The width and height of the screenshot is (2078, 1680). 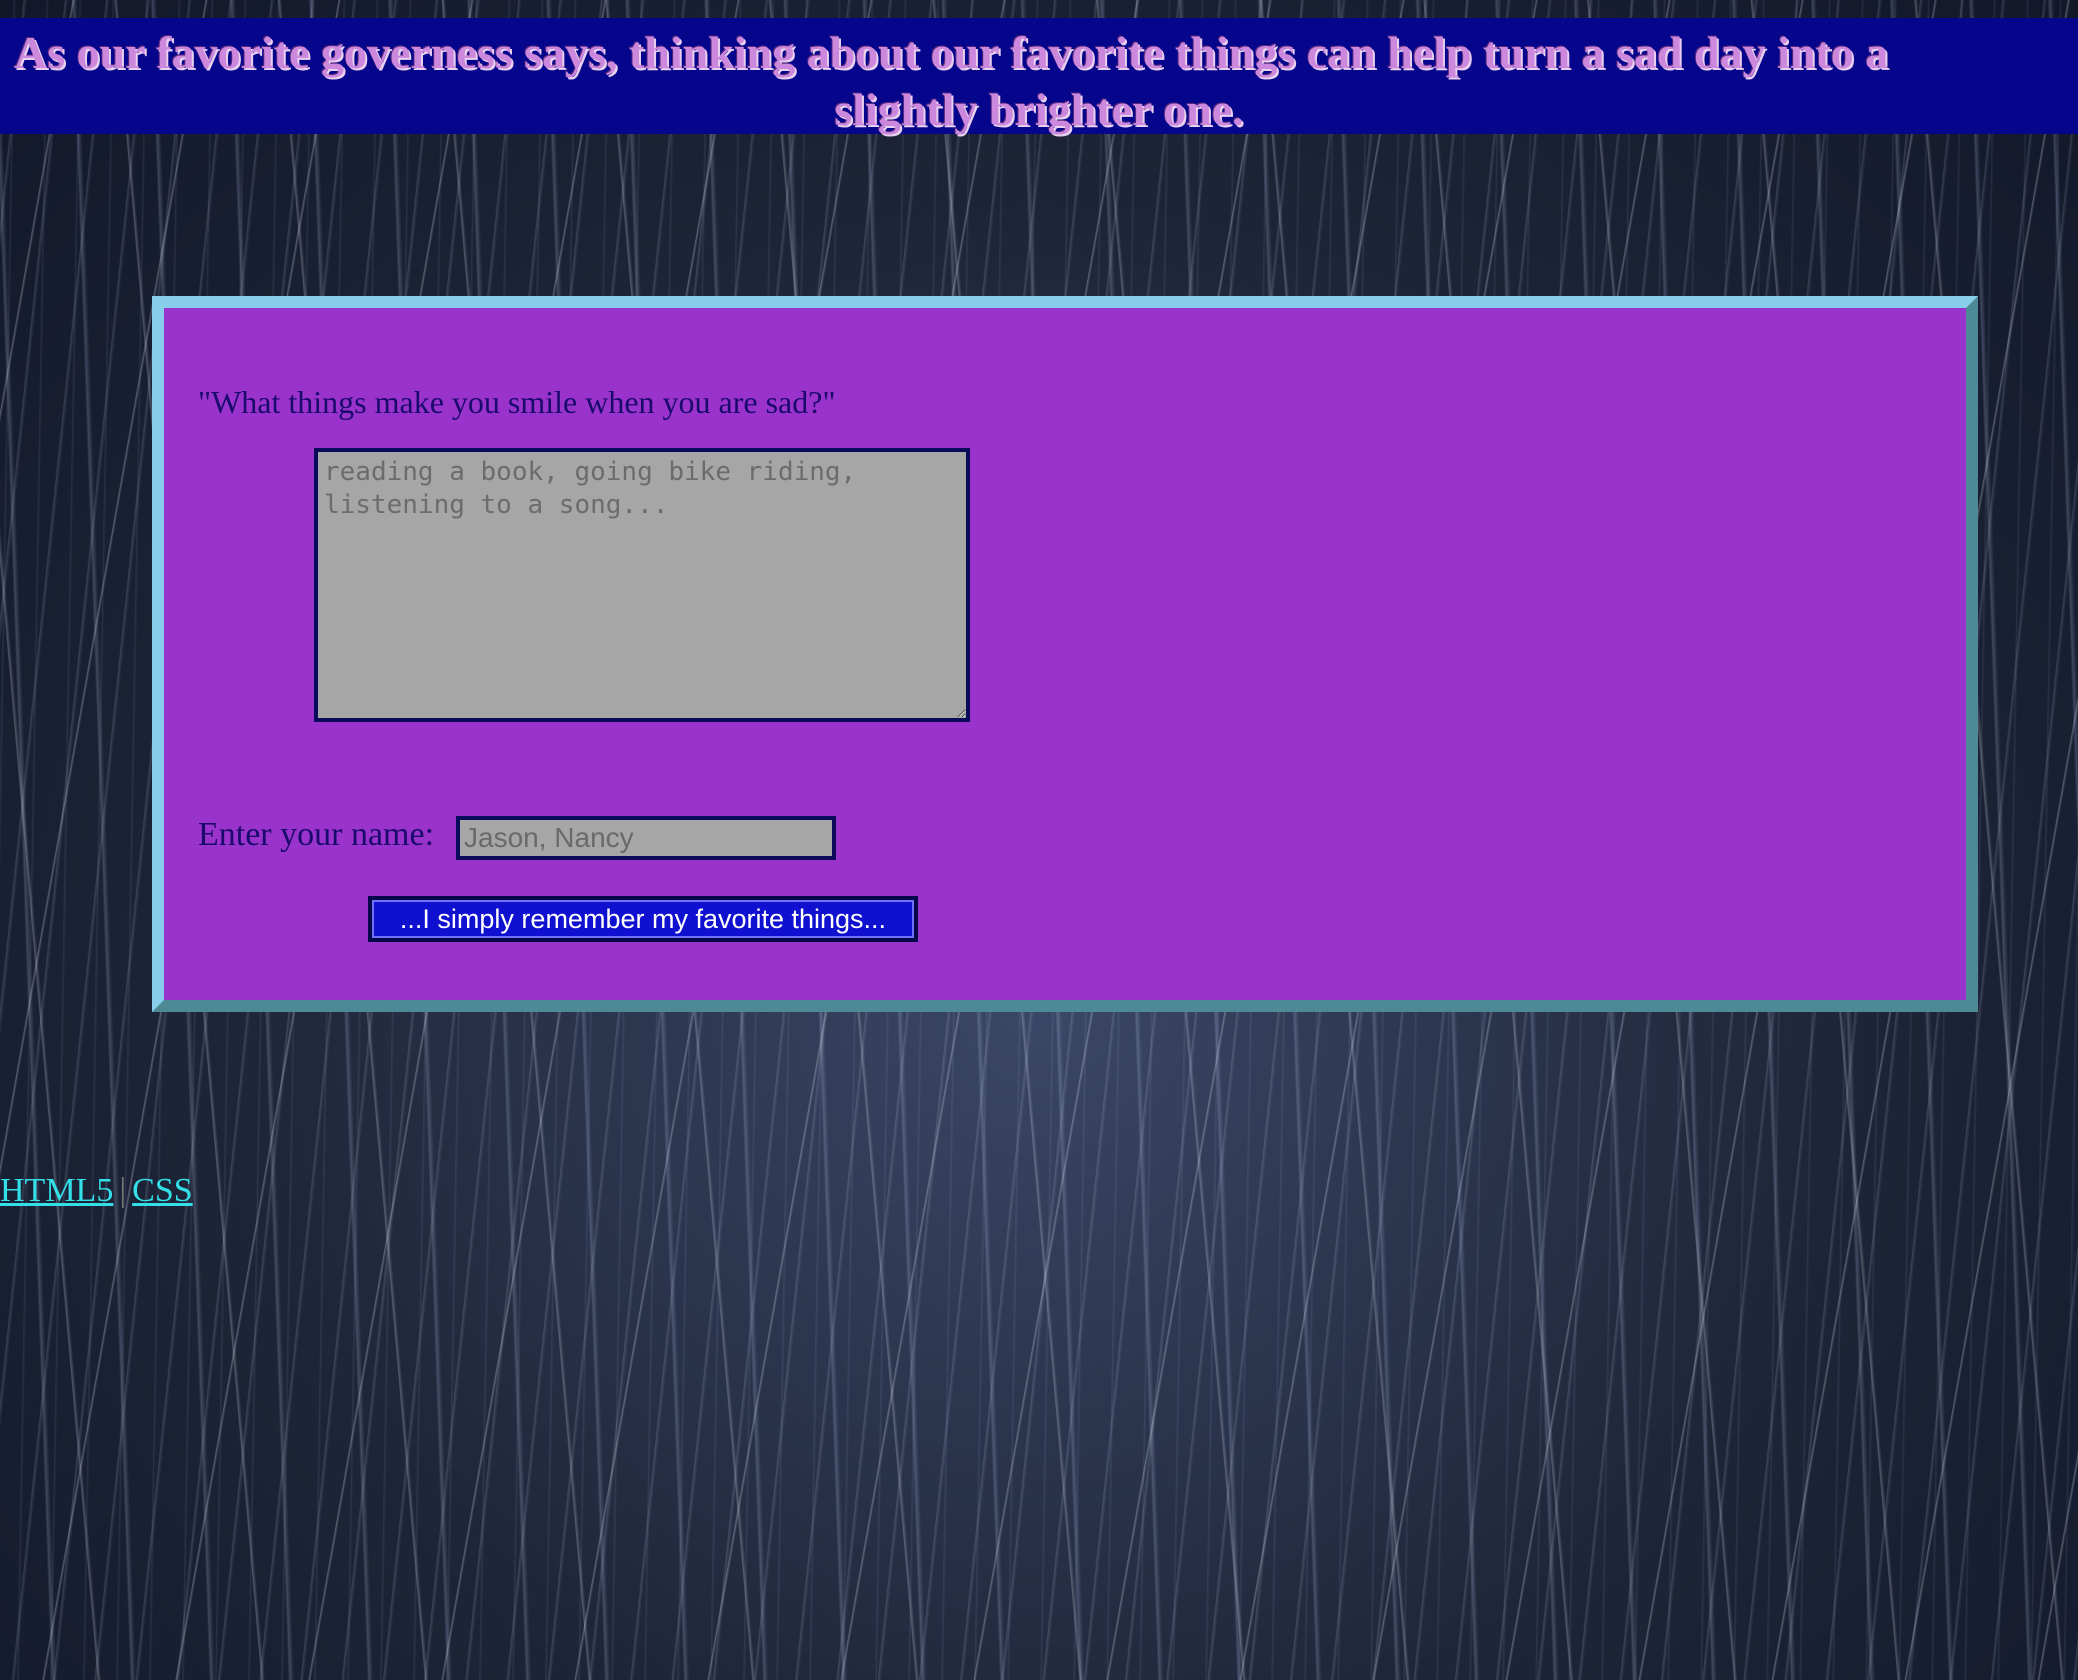 What do you see at coordinates (162, 1190) in the screenshot?
I see `css-link: CSS` at bounding box center [162, 1190].